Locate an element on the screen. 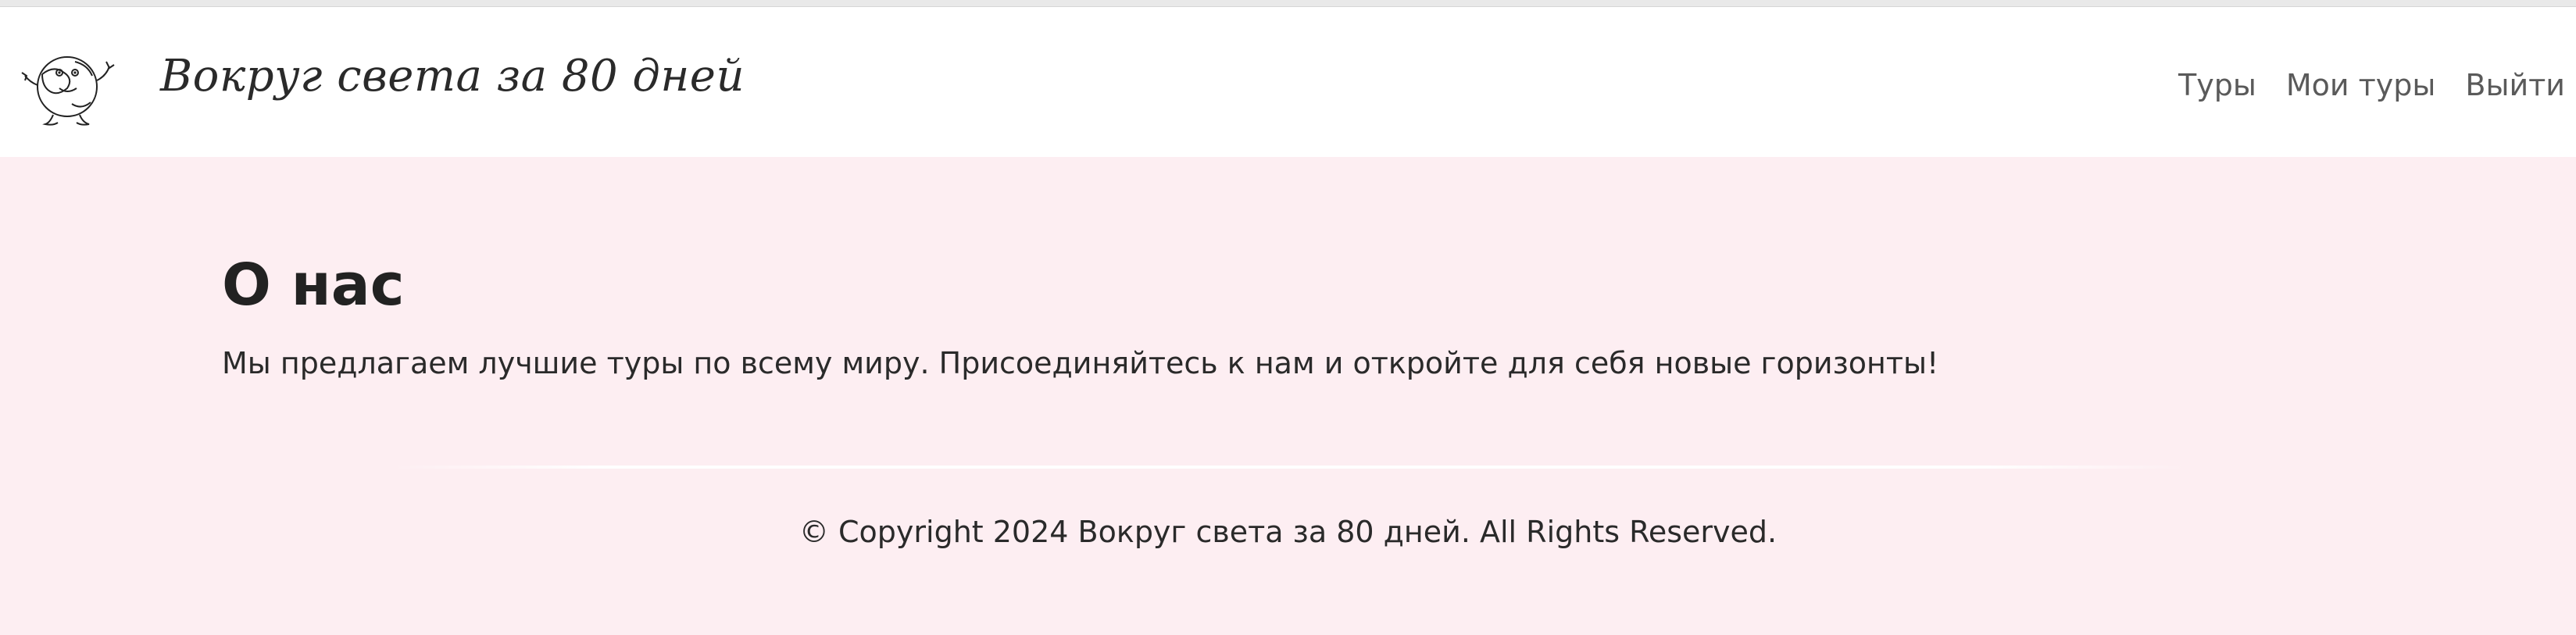  main-nav: Туры Мои туры Выйти is located at coordinates (2372, 85).